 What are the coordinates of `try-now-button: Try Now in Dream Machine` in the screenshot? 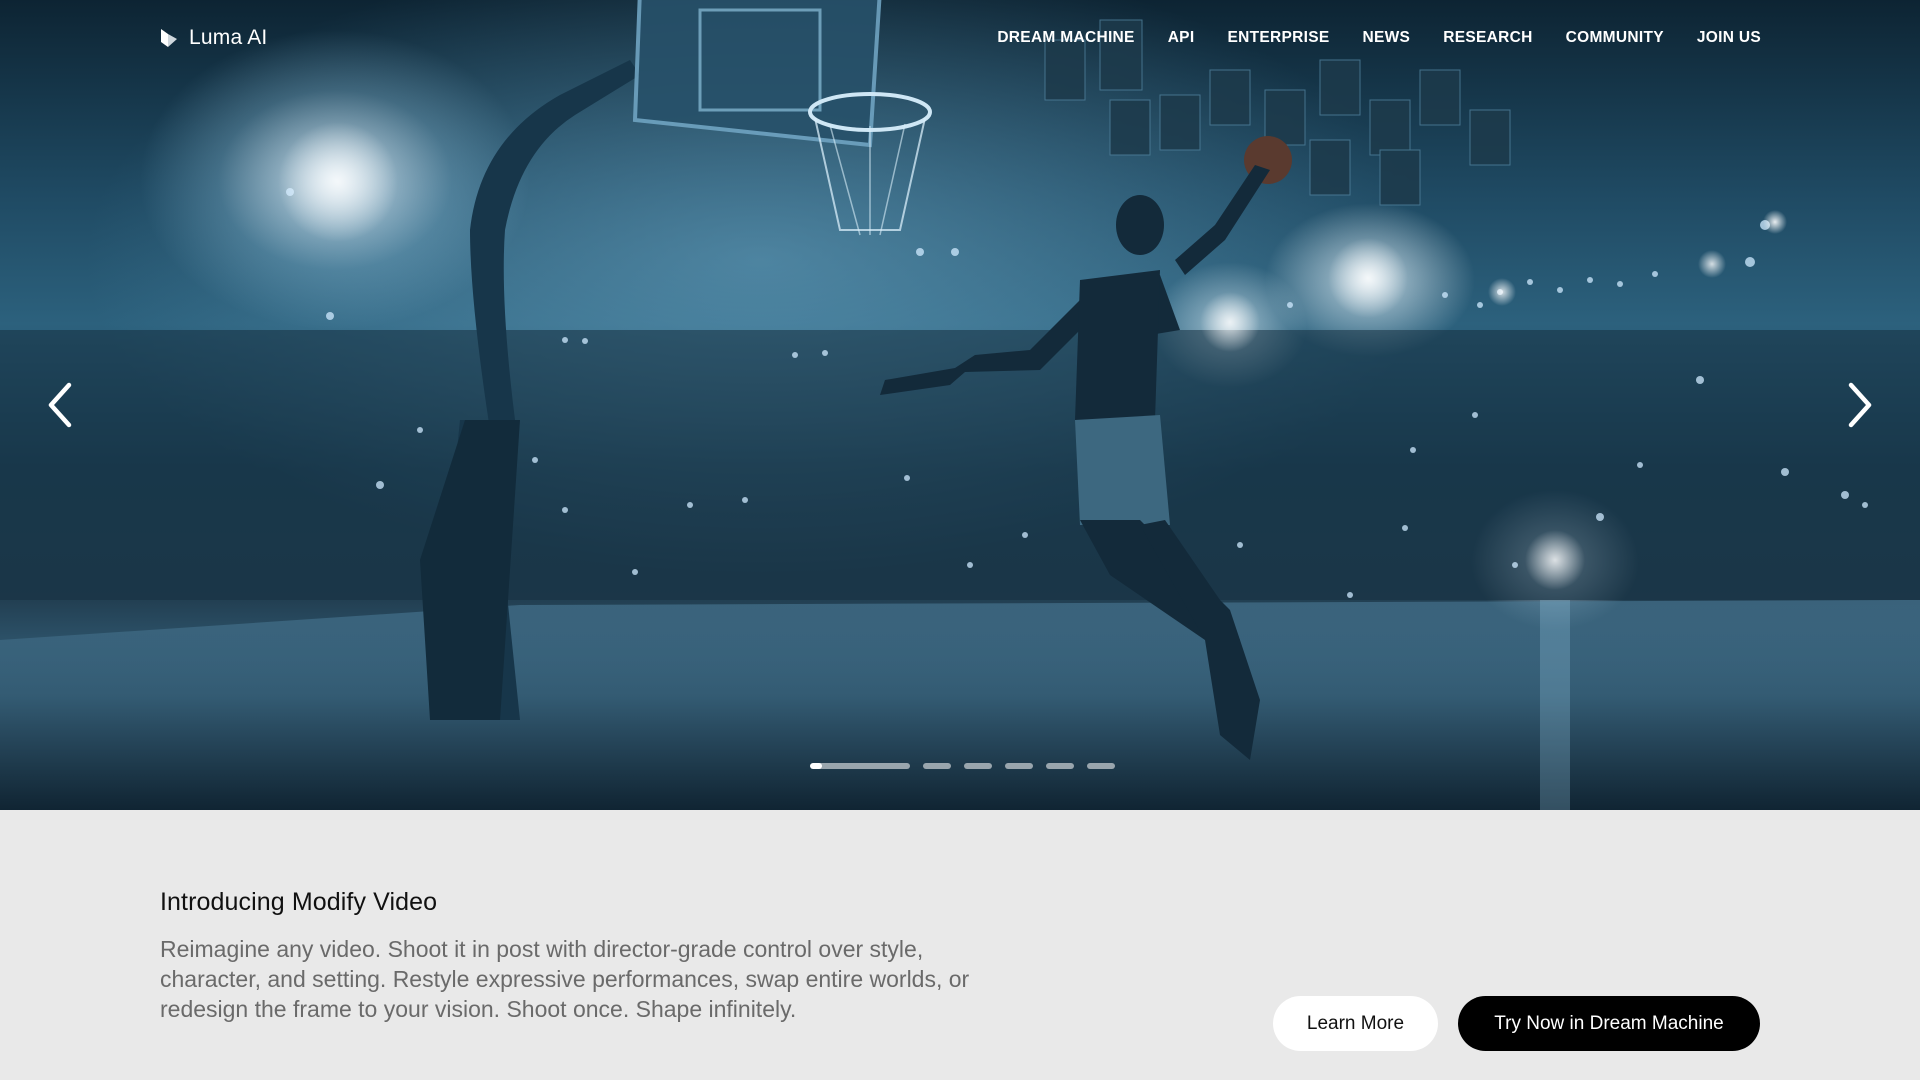 It's located at (1609, 1023).